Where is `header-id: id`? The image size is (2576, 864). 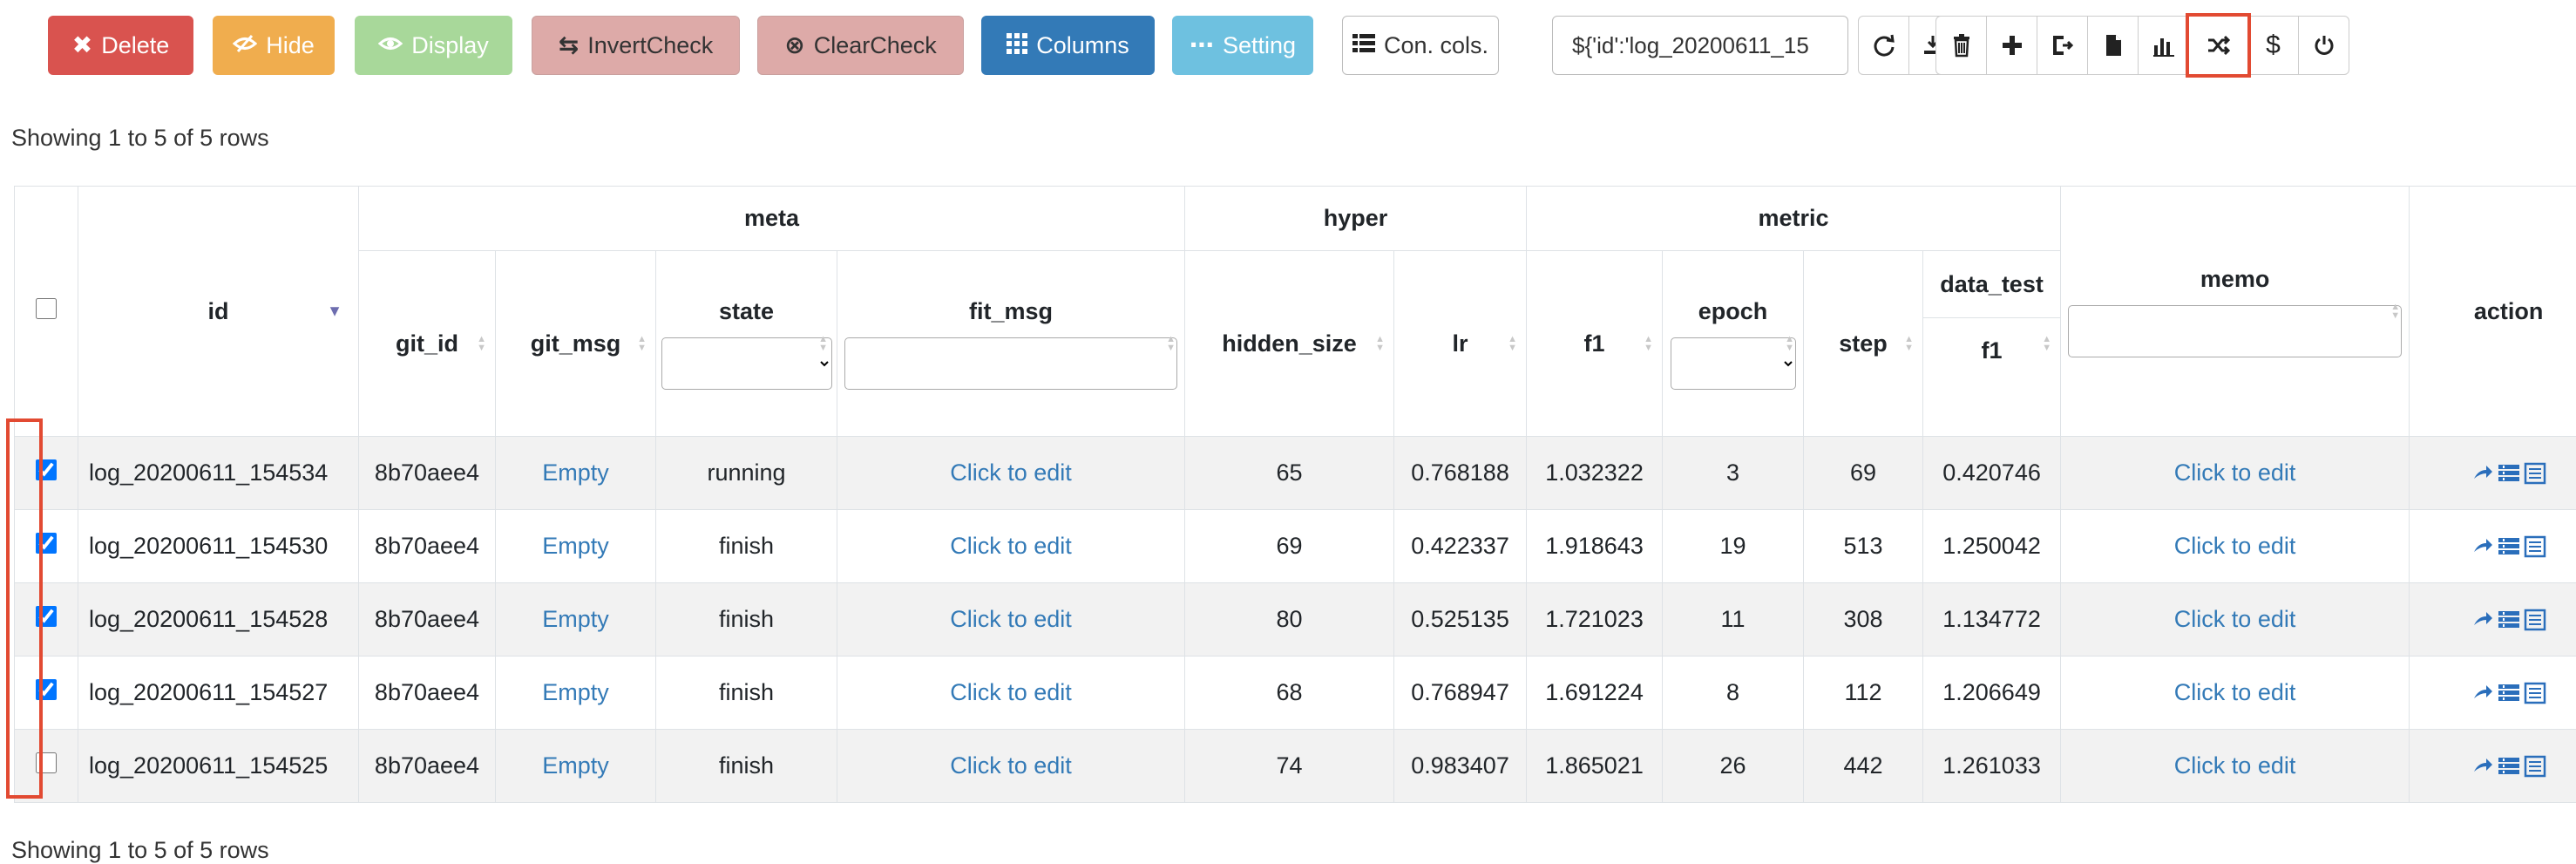
header-id: id is located at coordinates (219, 312).